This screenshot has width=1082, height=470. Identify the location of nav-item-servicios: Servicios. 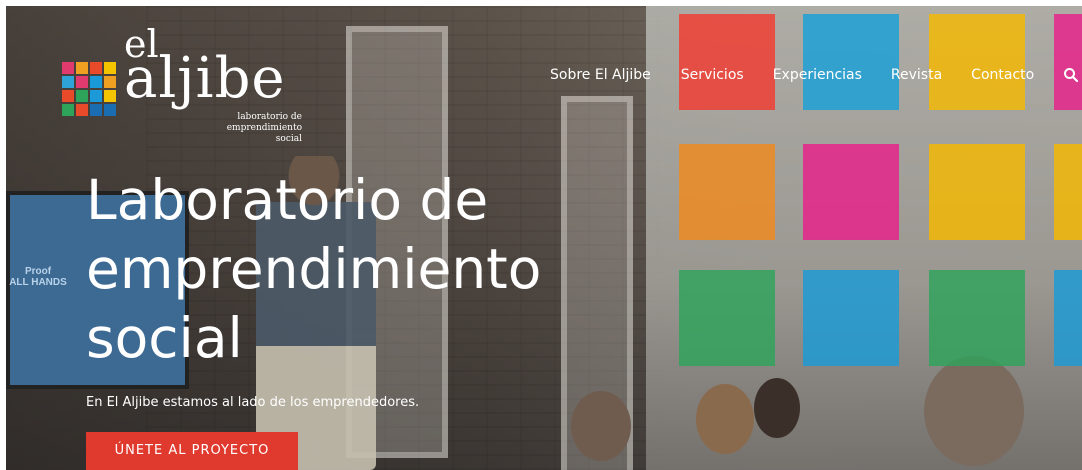
(712, 75).